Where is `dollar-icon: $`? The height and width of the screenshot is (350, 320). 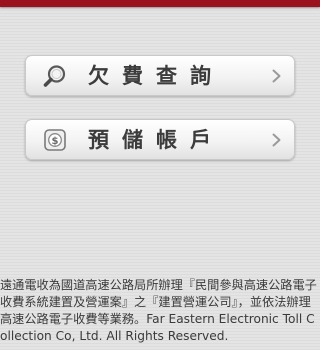 dollar-icon: $ is located at coordinates (55, 140).